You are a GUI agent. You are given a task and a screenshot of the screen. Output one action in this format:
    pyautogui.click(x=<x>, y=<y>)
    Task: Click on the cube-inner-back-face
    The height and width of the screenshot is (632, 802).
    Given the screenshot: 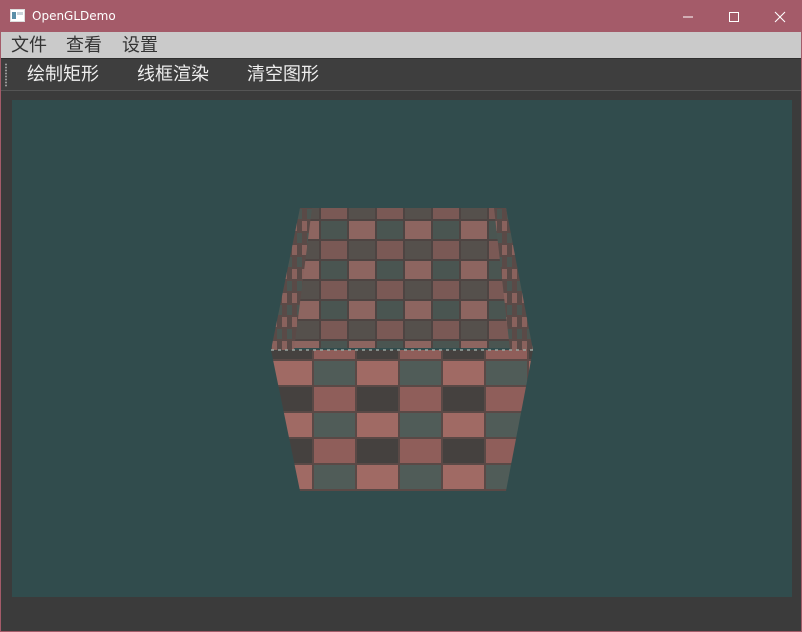 What is the action you would take?
    pyautogui.click(x=403, y=278)
    